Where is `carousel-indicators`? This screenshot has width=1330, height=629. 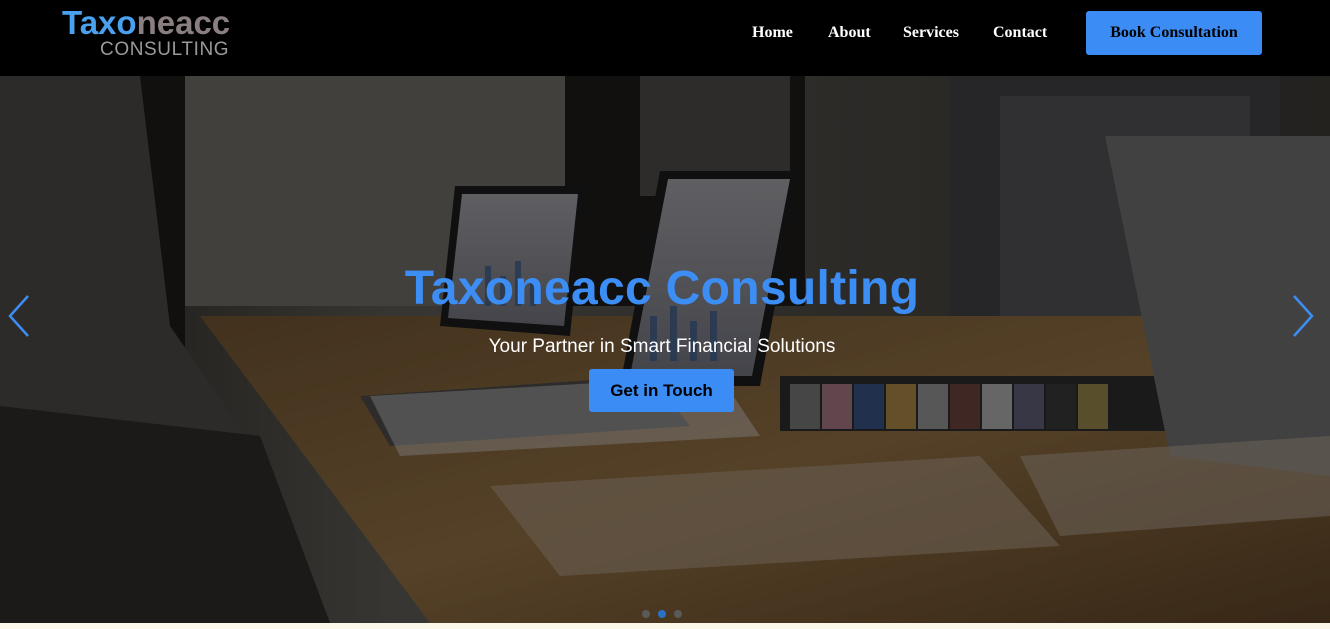
carousel-indicators is located at coordinates (665, 615).